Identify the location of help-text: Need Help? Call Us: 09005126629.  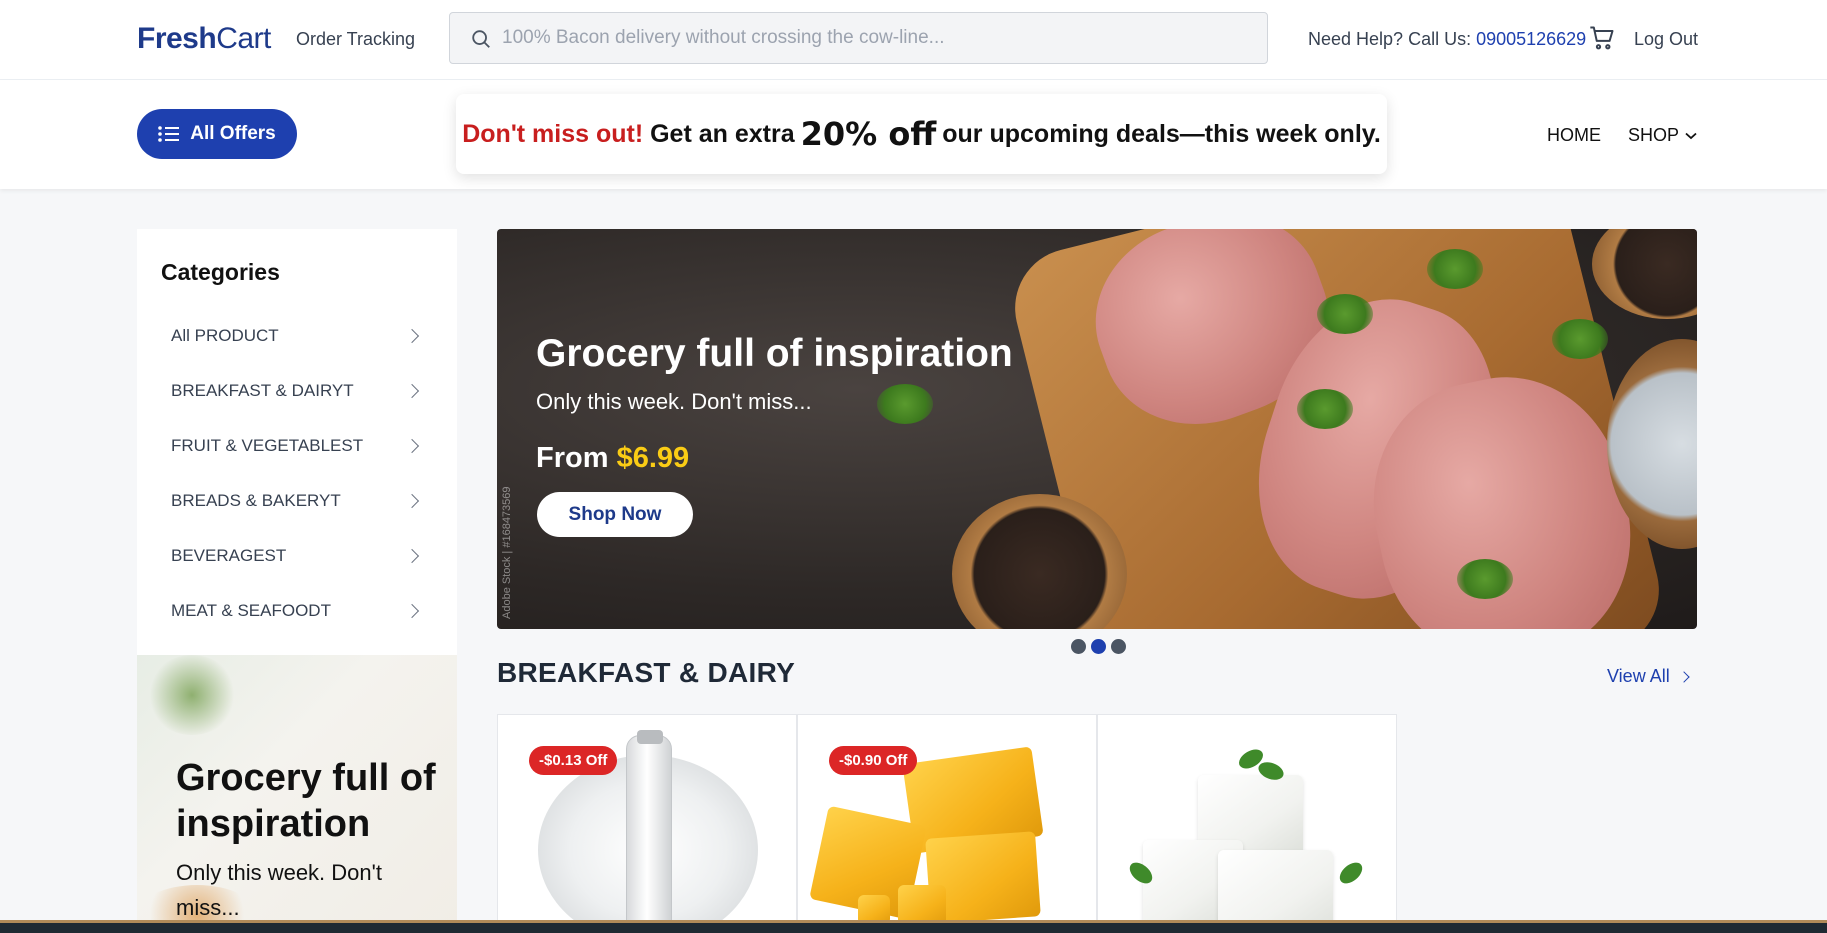
(1447, 39).